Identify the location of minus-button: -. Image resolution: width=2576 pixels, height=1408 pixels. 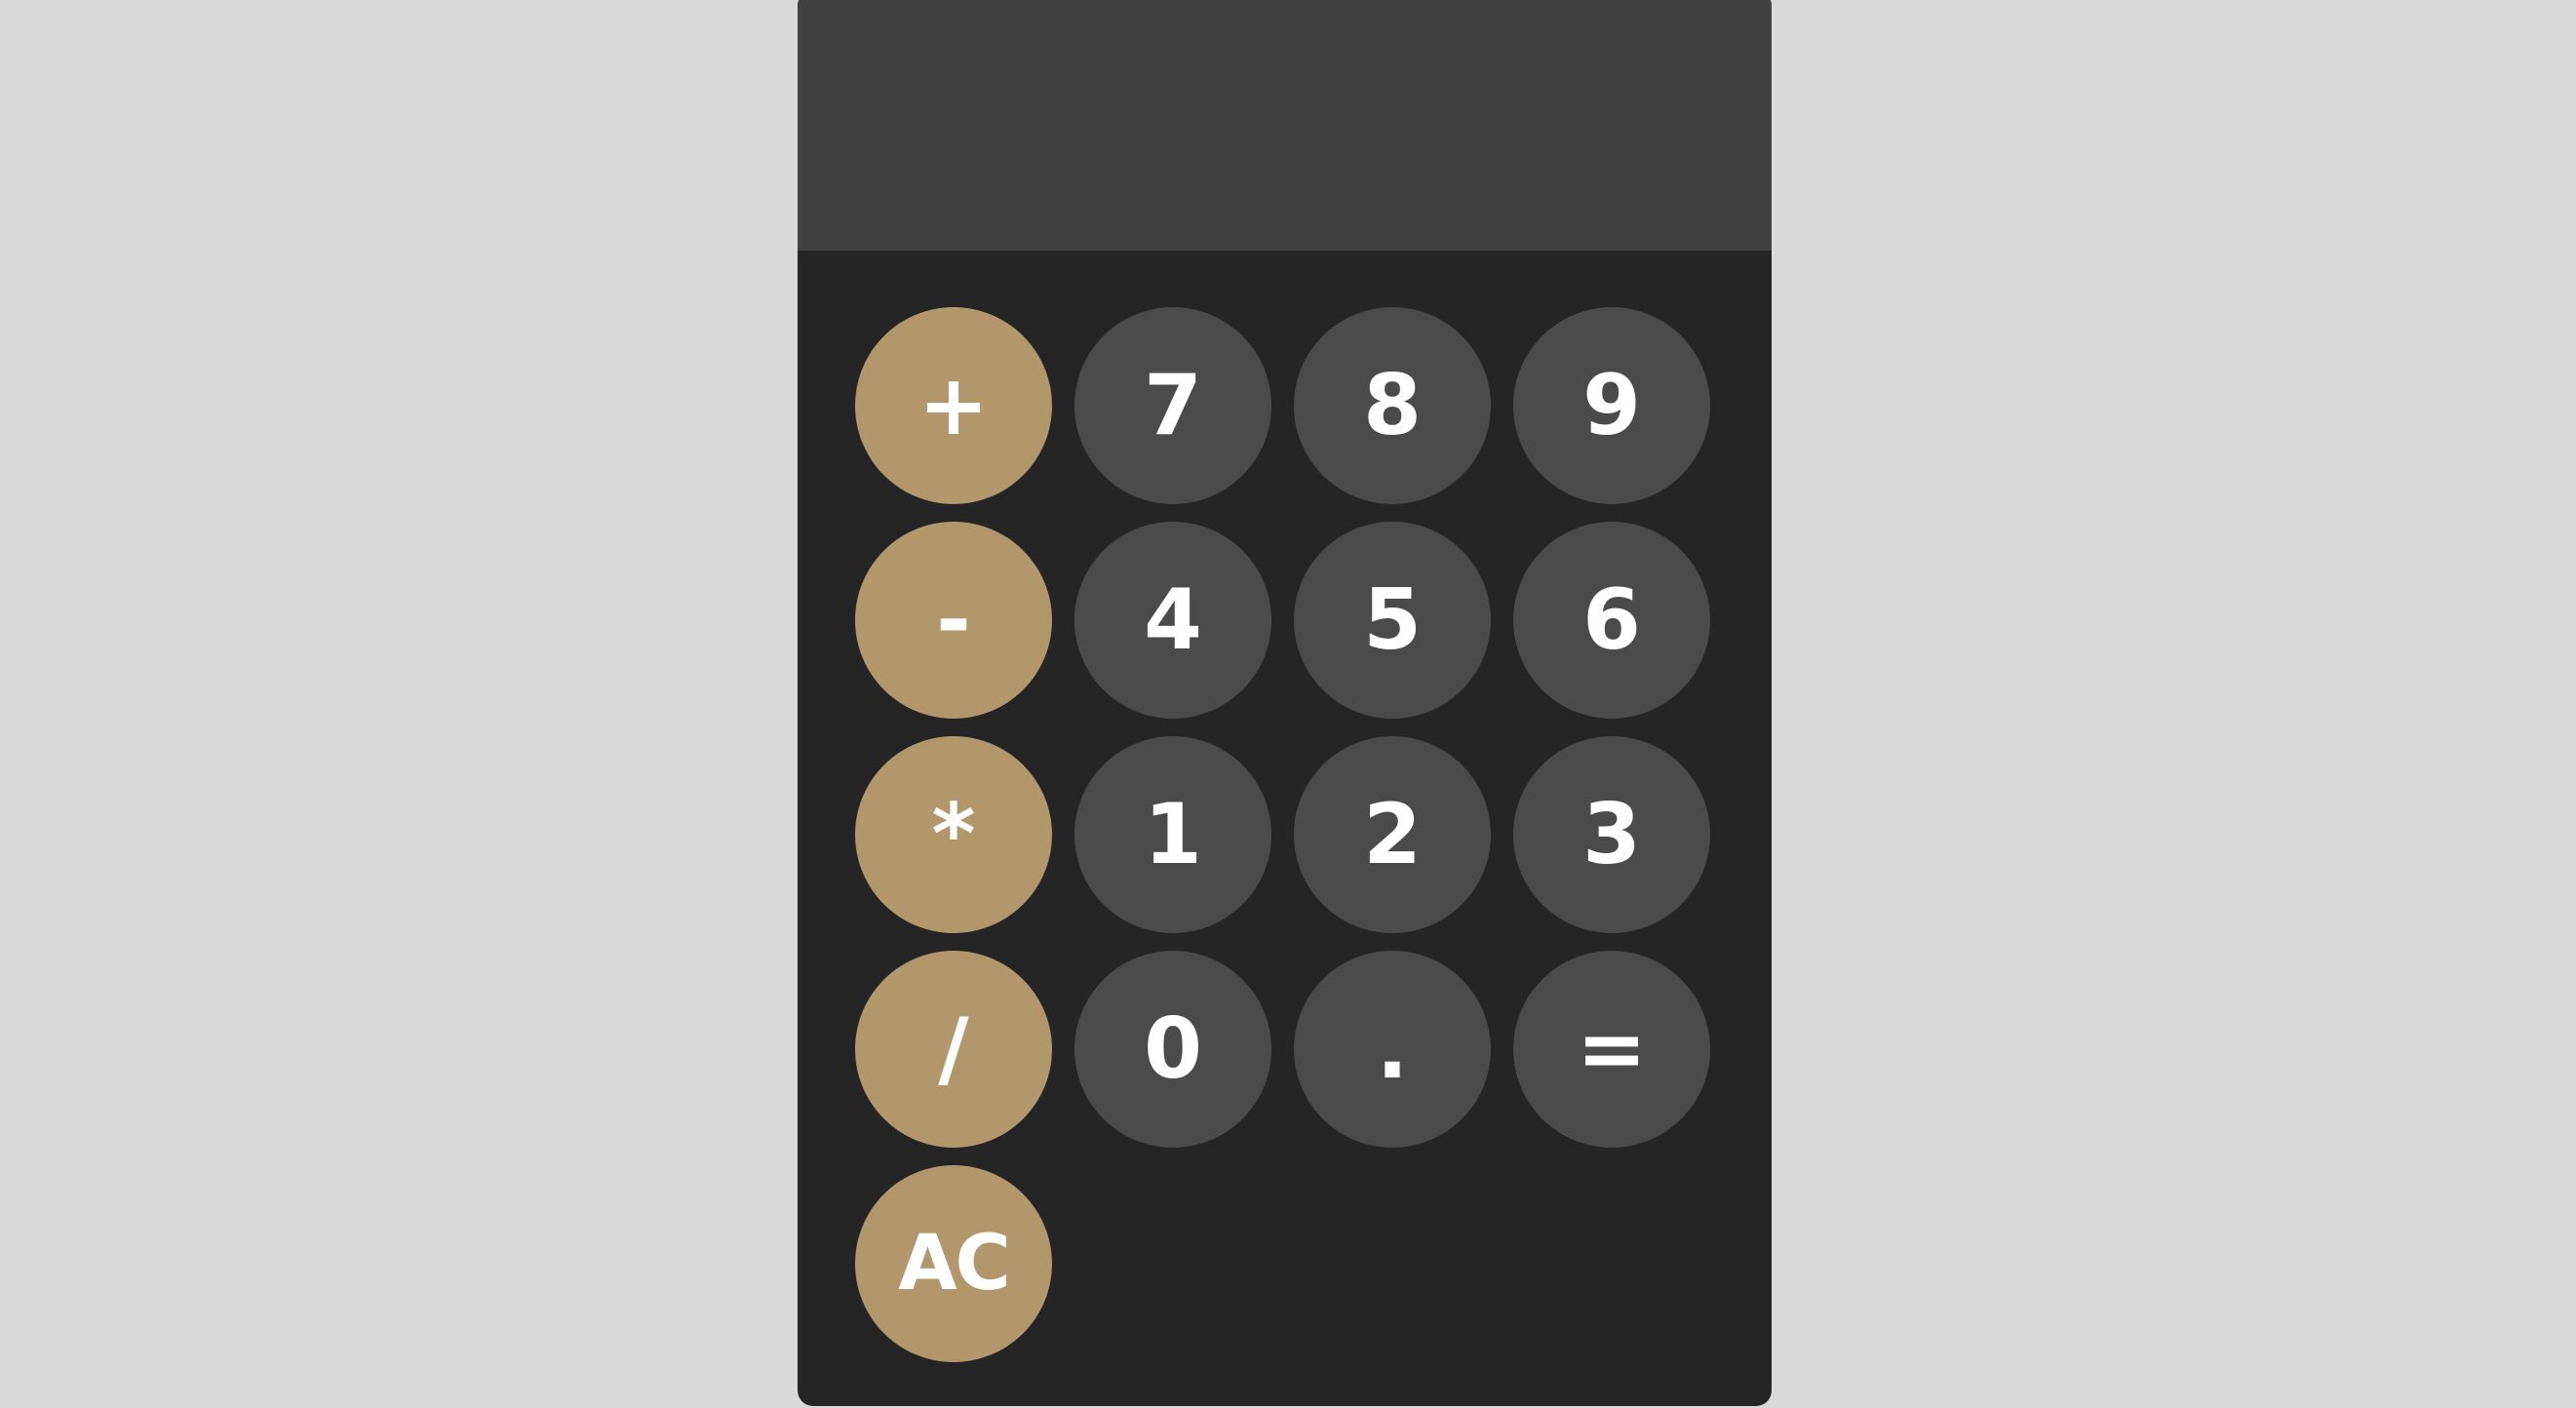
(953, 621).